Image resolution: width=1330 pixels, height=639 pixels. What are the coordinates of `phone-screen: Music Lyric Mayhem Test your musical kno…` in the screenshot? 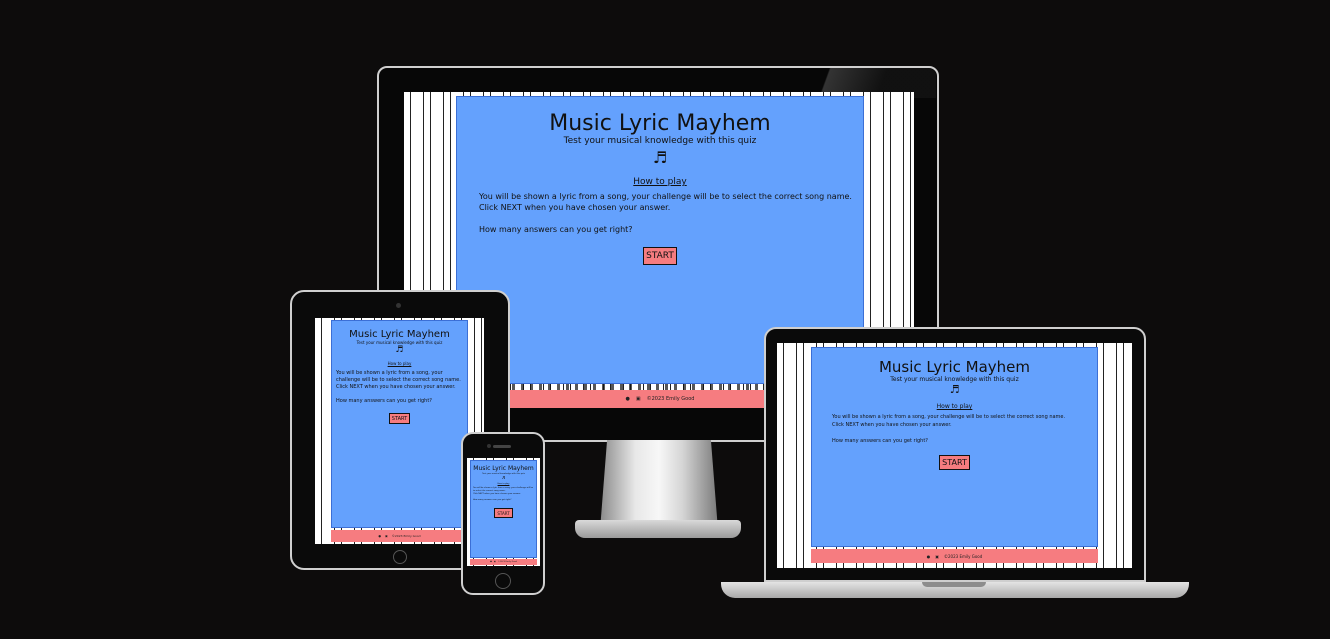 It's located at (503, 512).